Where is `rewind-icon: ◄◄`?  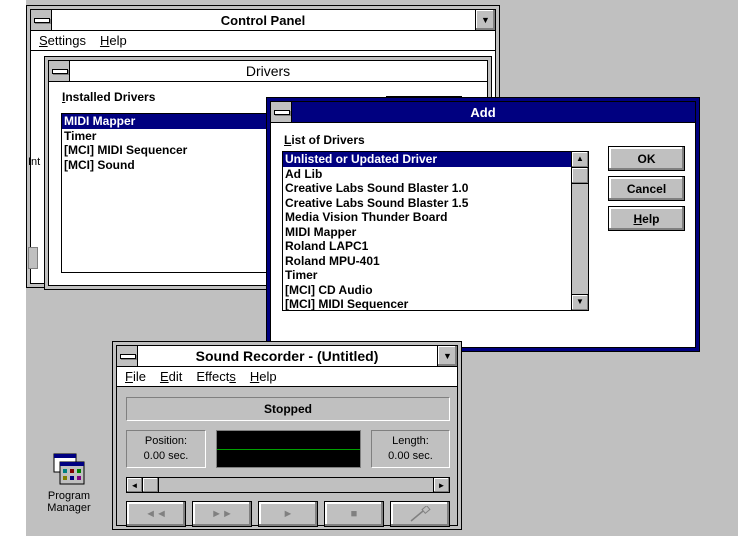 rewind-icon: ◄◄ is located at coordinates (156, 514).